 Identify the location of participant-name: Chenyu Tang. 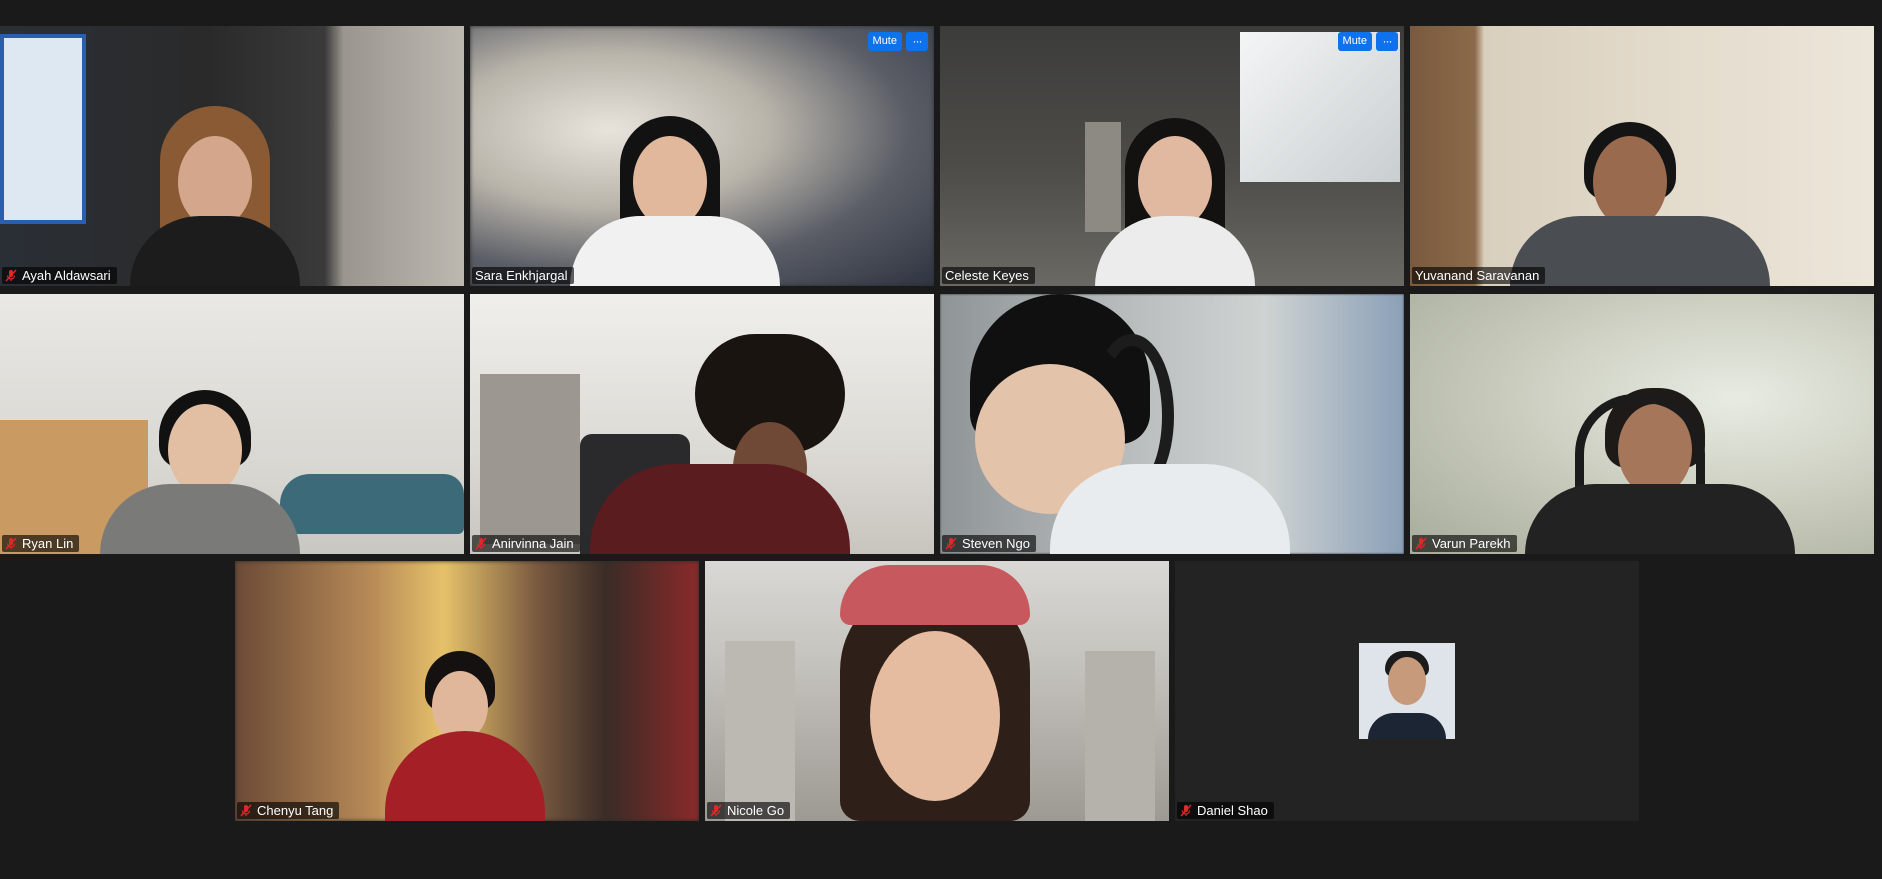
(295, 810).